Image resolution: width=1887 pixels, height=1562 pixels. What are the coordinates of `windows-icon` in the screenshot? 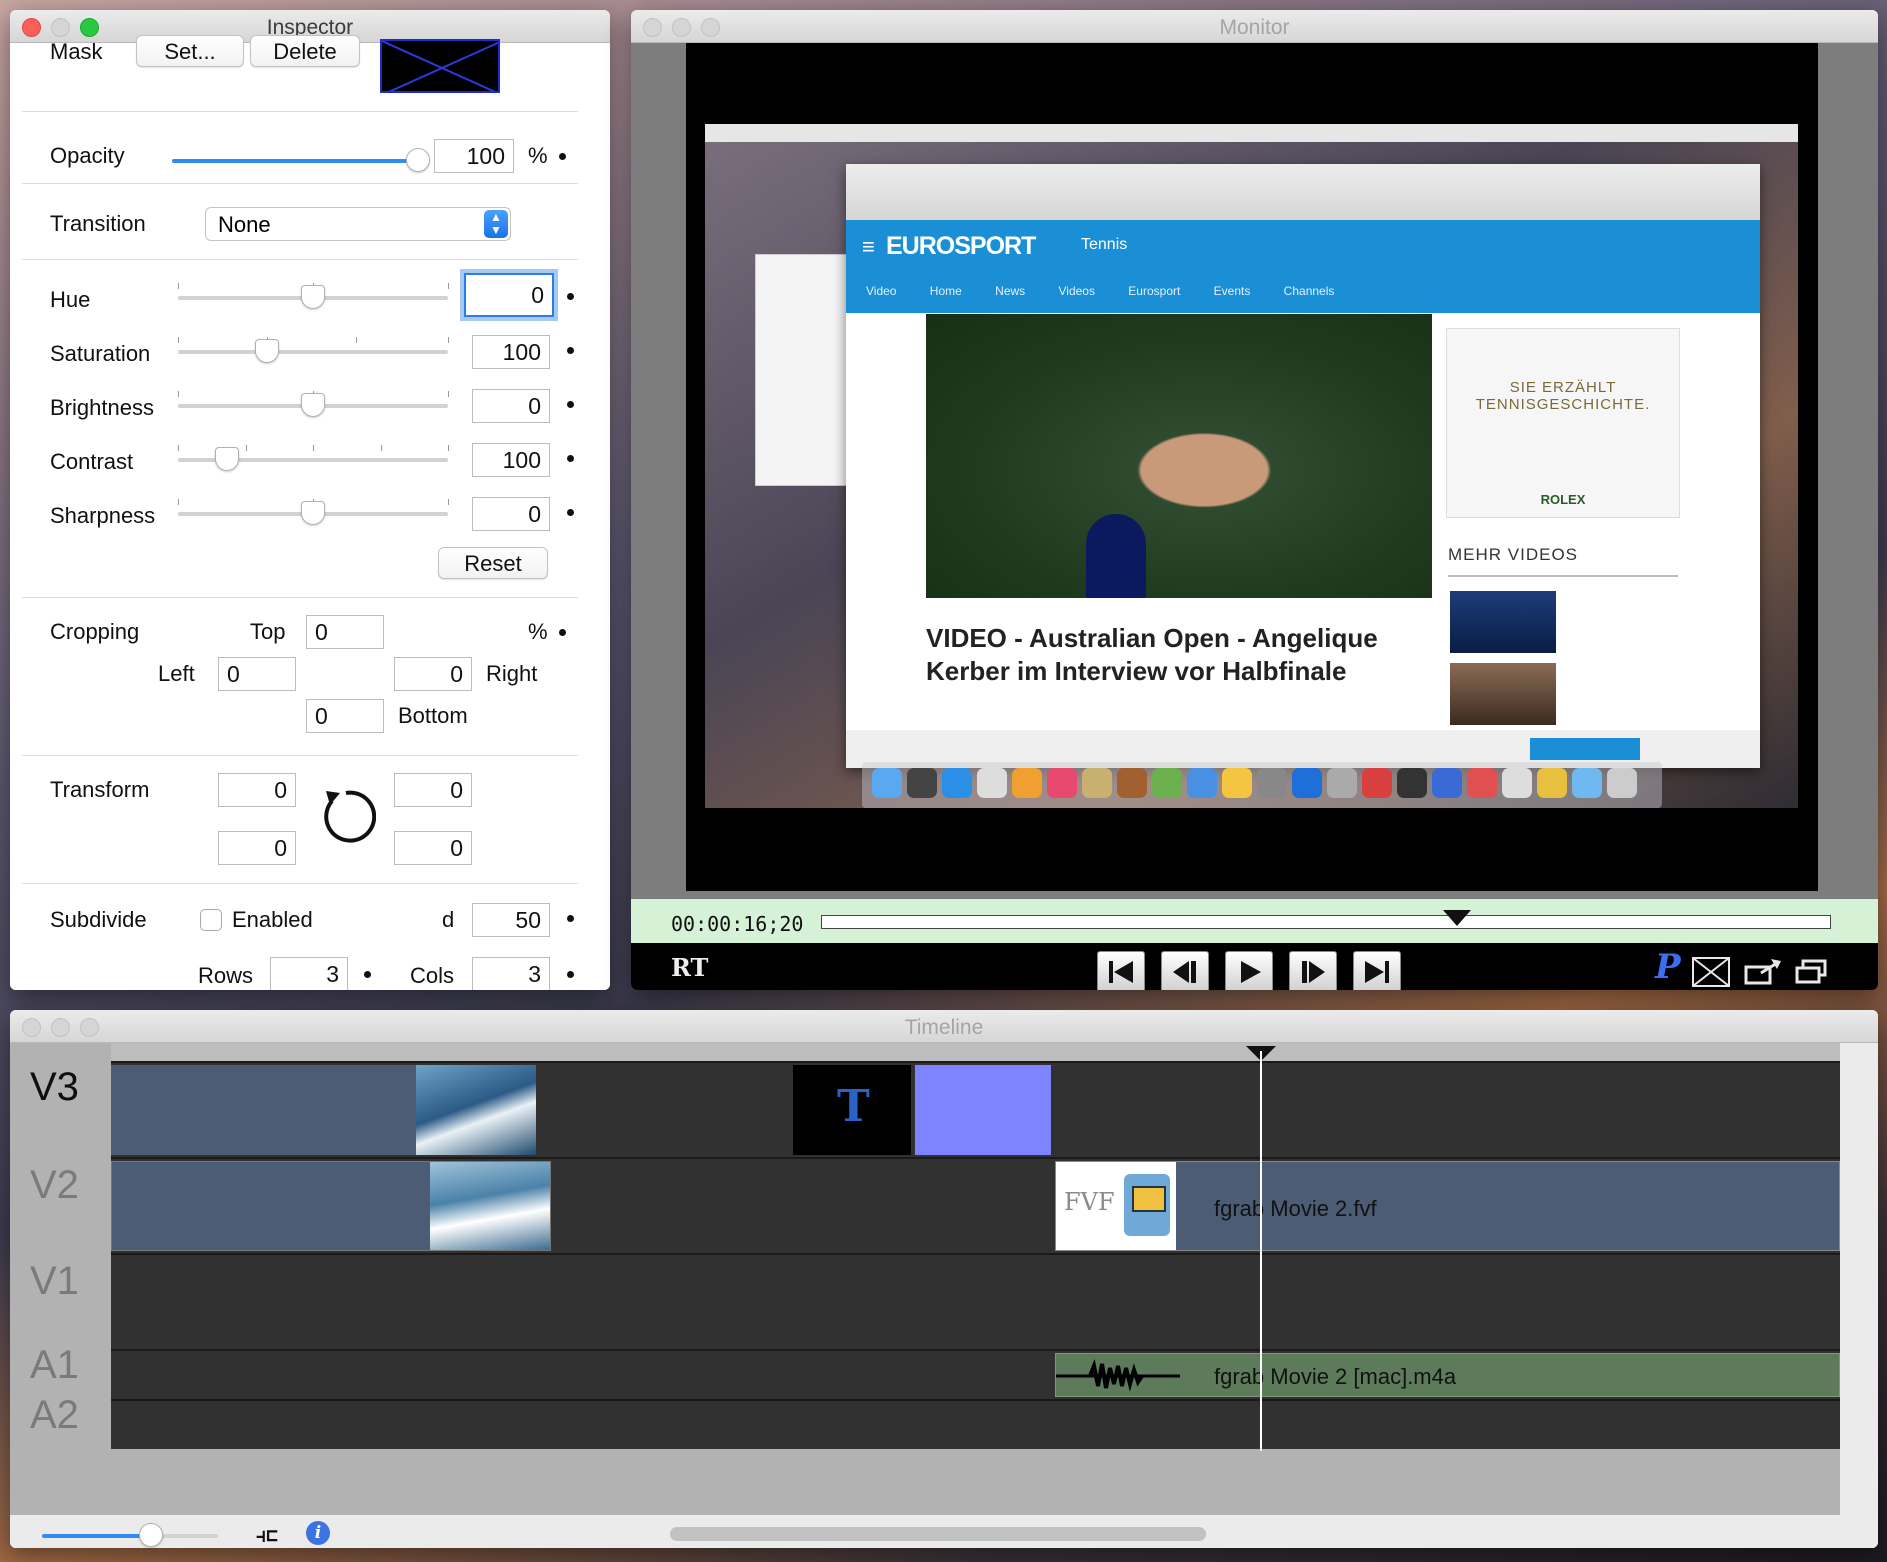 It's located at (1813, 972).